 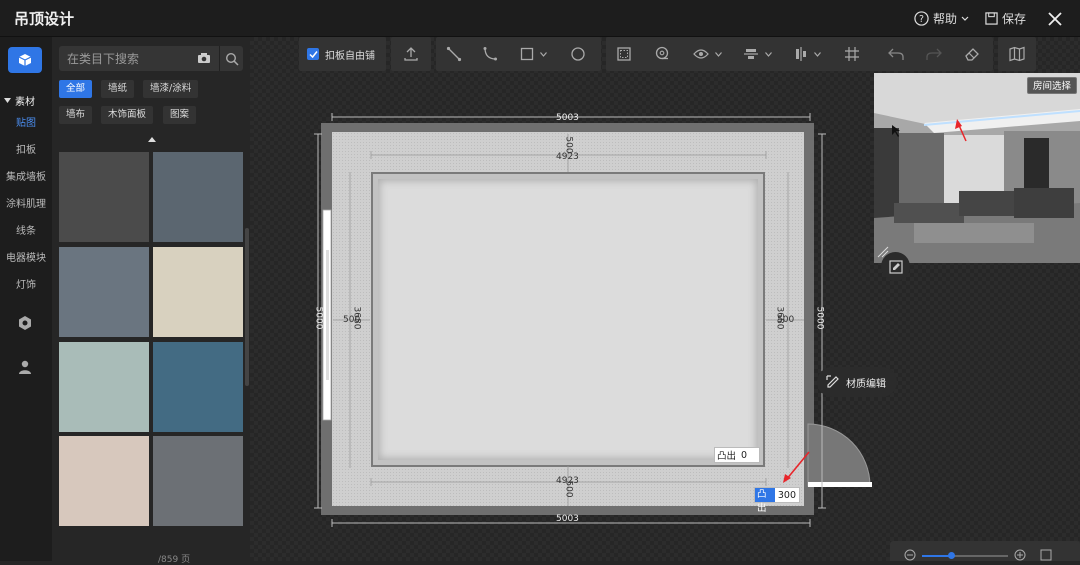 I want to click on save-icon, so click(x=991, y=18).